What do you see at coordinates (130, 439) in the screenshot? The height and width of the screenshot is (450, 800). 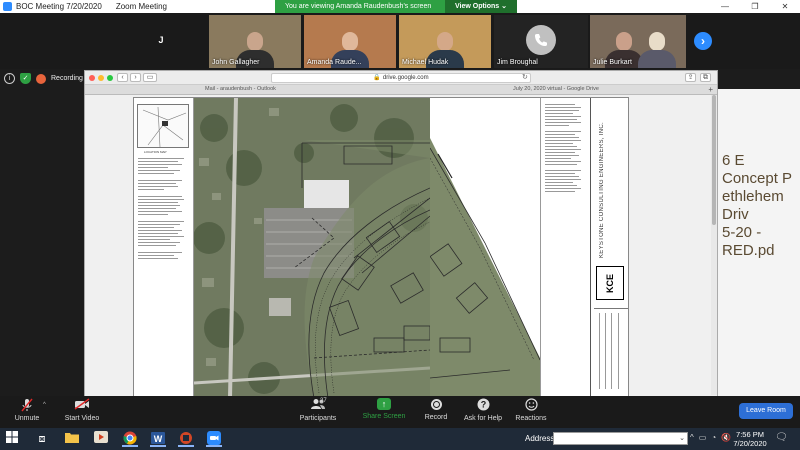 I see `chrome-icon` at bounding box center [130, 439].